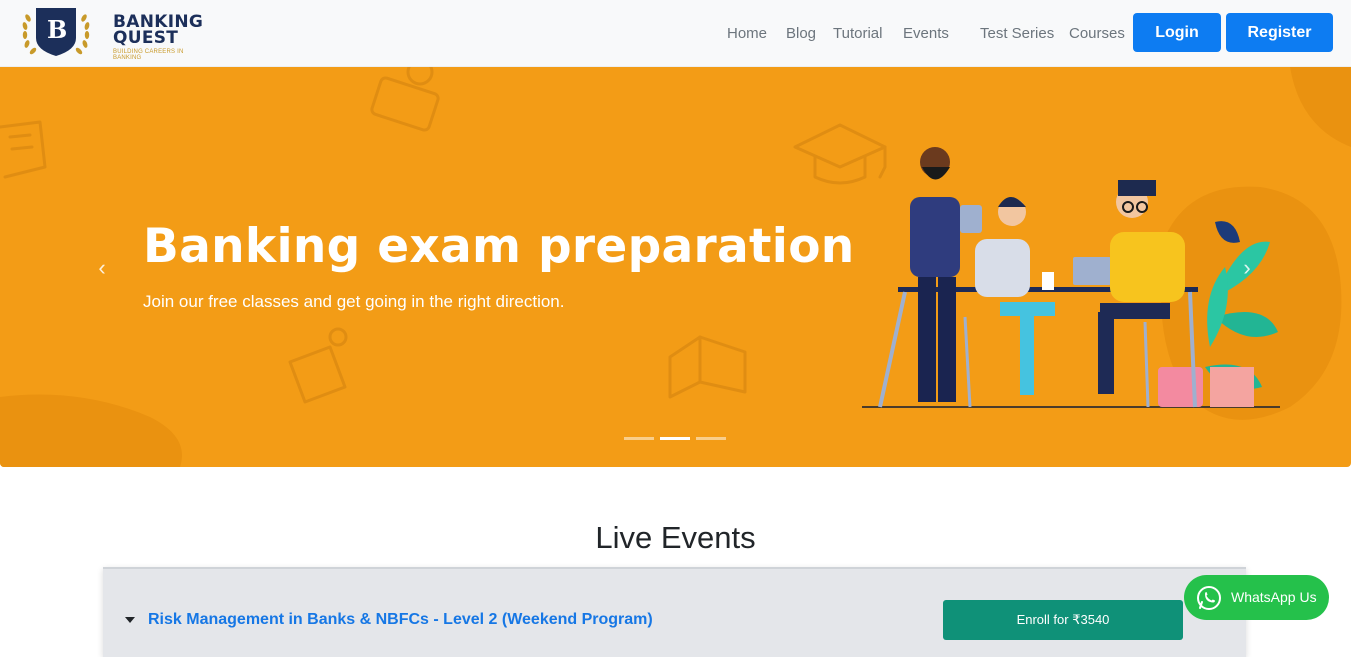 Image resolution: width=1351 pixels, height=657 pixels. What do you see at coordinates (675, 537) in the screenshot?
I see `live-events-heading: Live Events` at bounding box center [675, 537].